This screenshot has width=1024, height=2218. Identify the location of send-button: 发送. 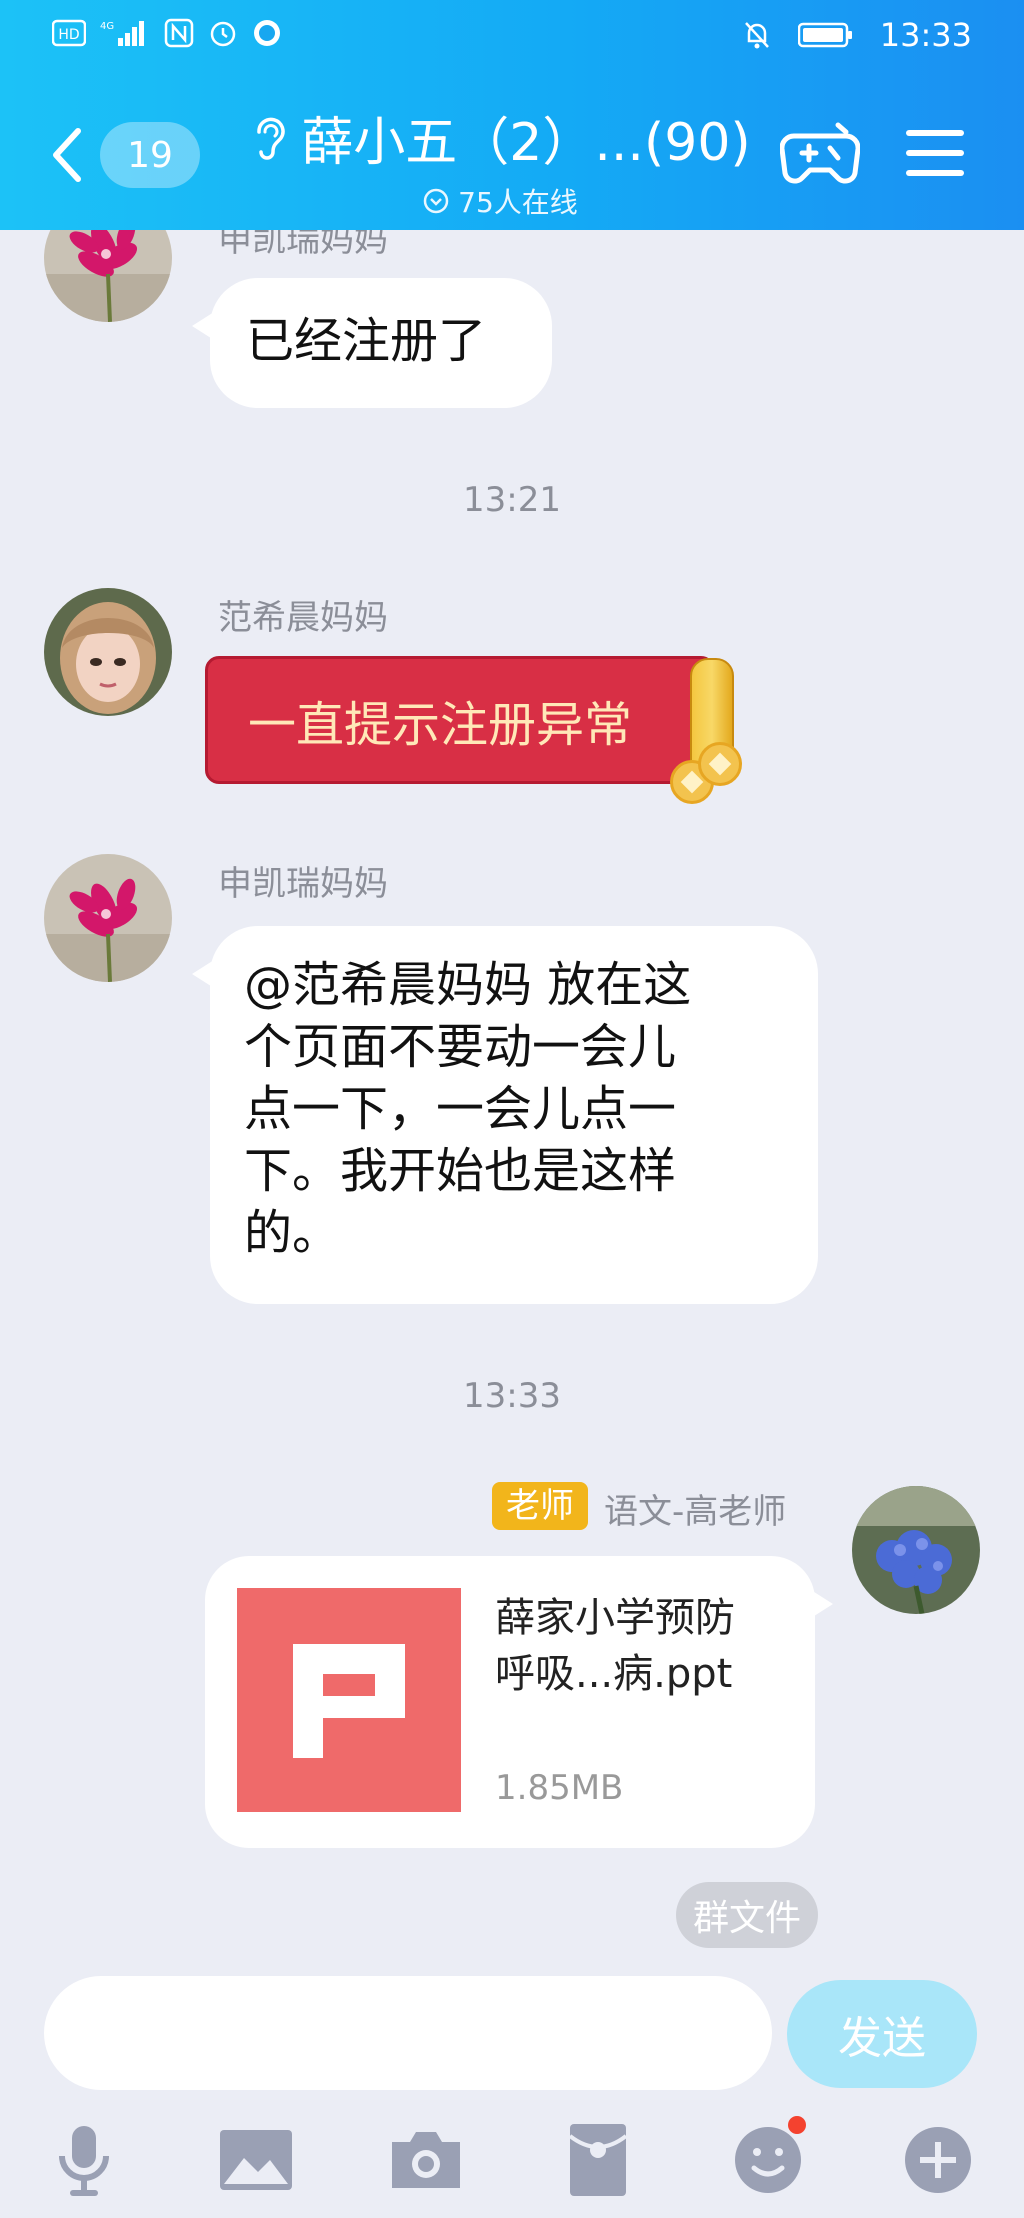
(882, 2034).